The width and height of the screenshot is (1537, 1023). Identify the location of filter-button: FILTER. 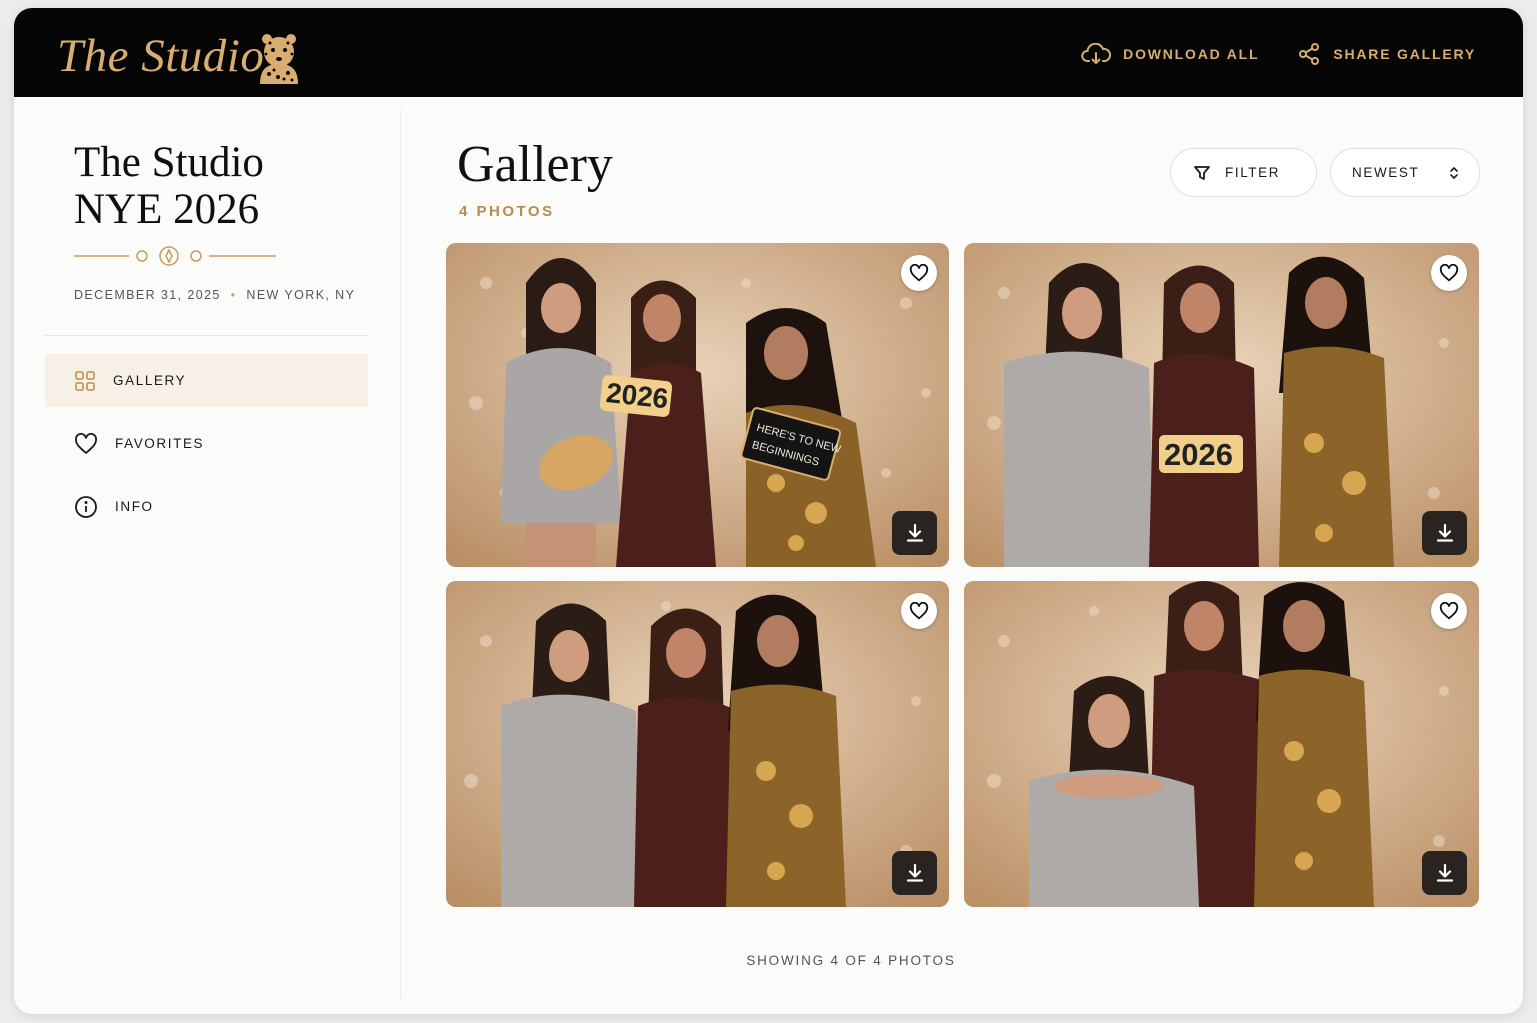
(1243, 172).